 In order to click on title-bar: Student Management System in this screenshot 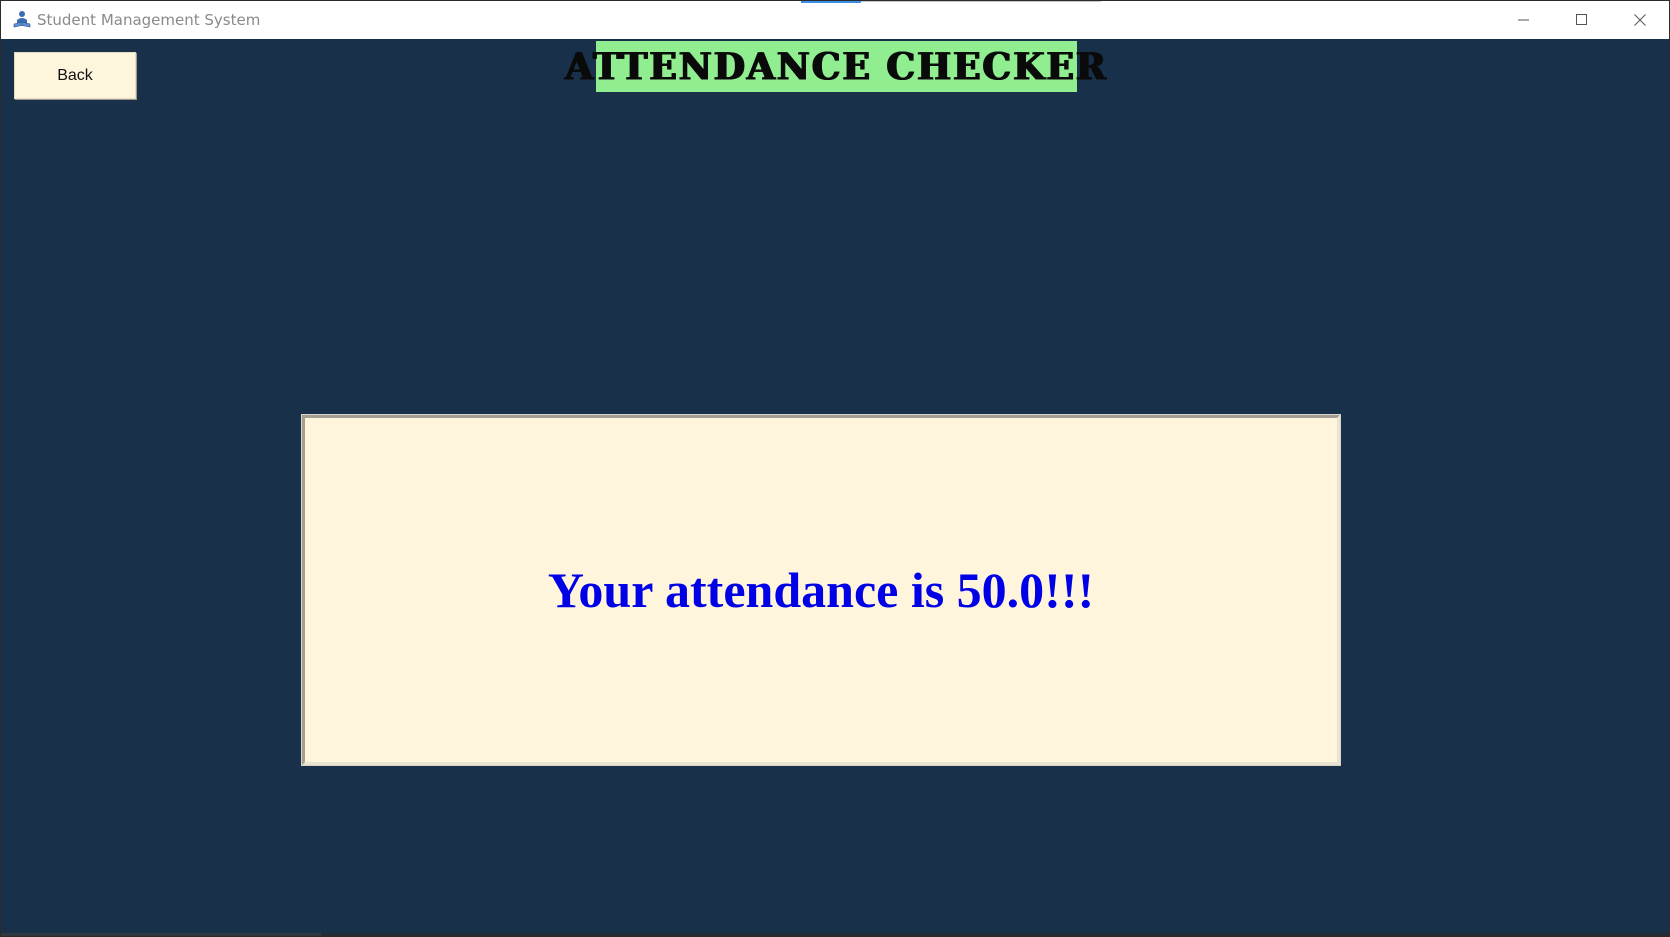, I will do `click(835, 20)`.